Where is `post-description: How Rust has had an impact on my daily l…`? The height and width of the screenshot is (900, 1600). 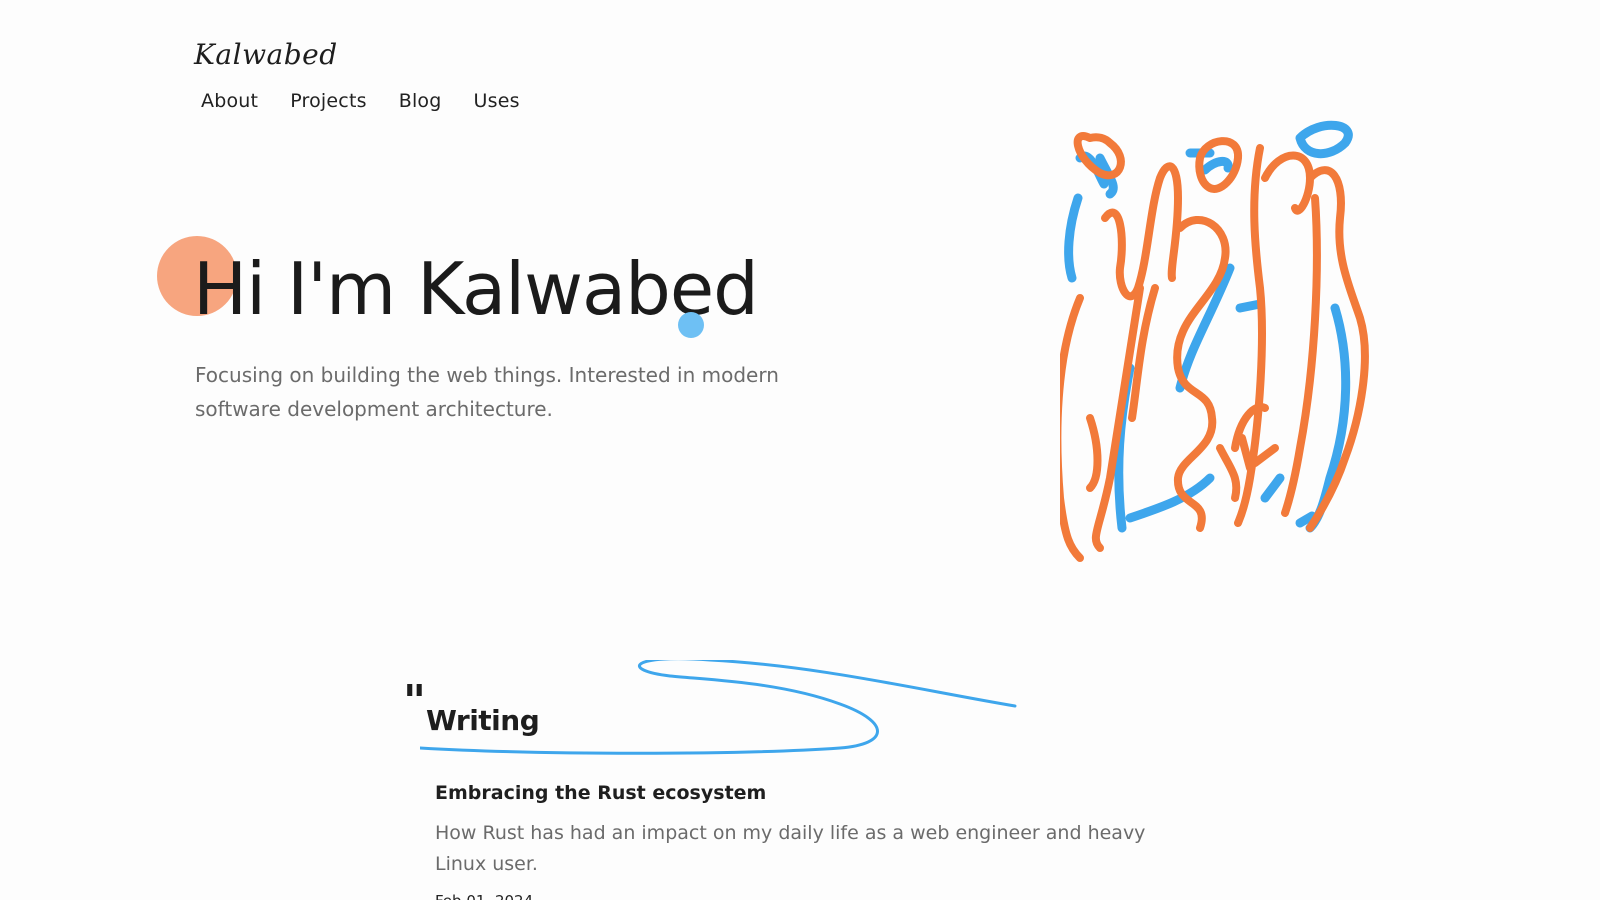 post-description: How Rust has had an impact on my daily l… is located at coordinates (790, 848).